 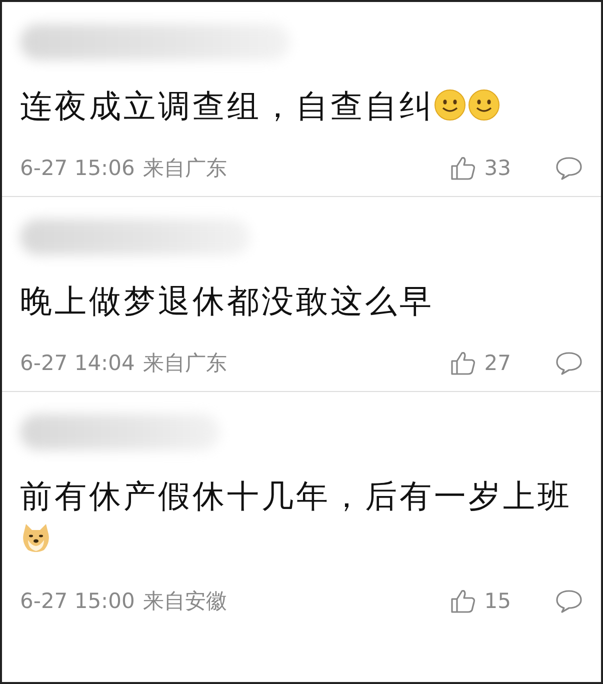 I want to click on comment-time: 6-27 15:06, so click(x=77, y=168).